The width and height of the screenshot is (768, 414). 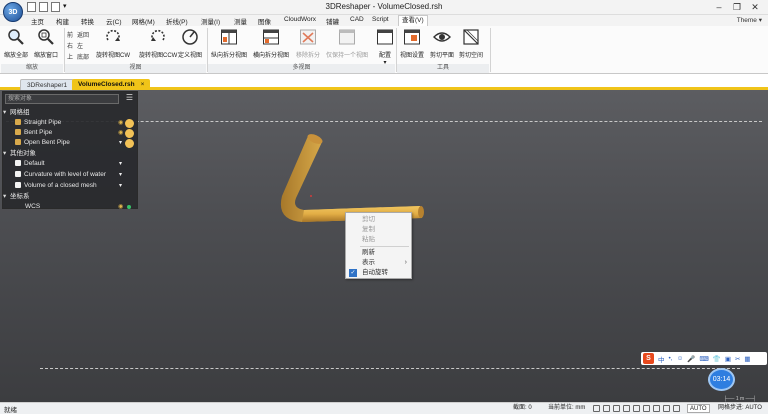 What do you see at coordinates (719, 7) in the screenshot?
I see `minimize-icon: –` at bounding box center [719, 7].